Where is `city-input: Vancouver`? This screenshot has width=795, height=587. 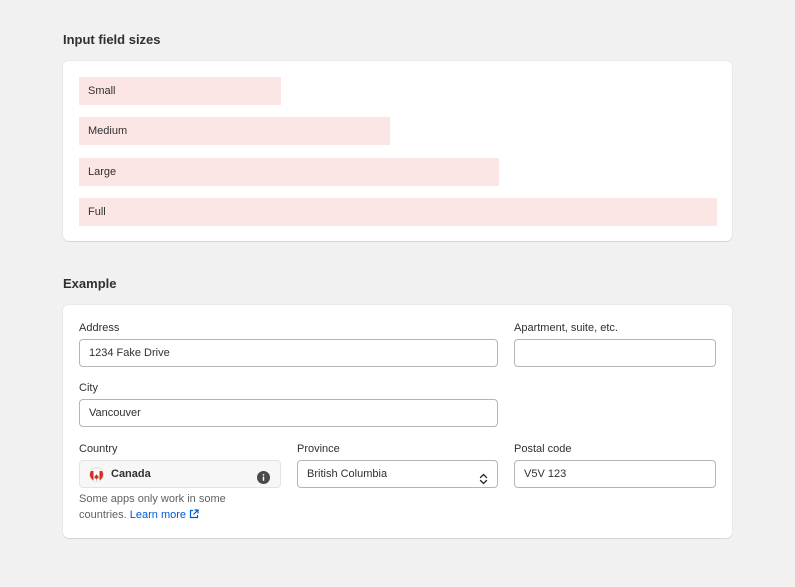 city-input: Vancouver is located at coordinates (288, 413).